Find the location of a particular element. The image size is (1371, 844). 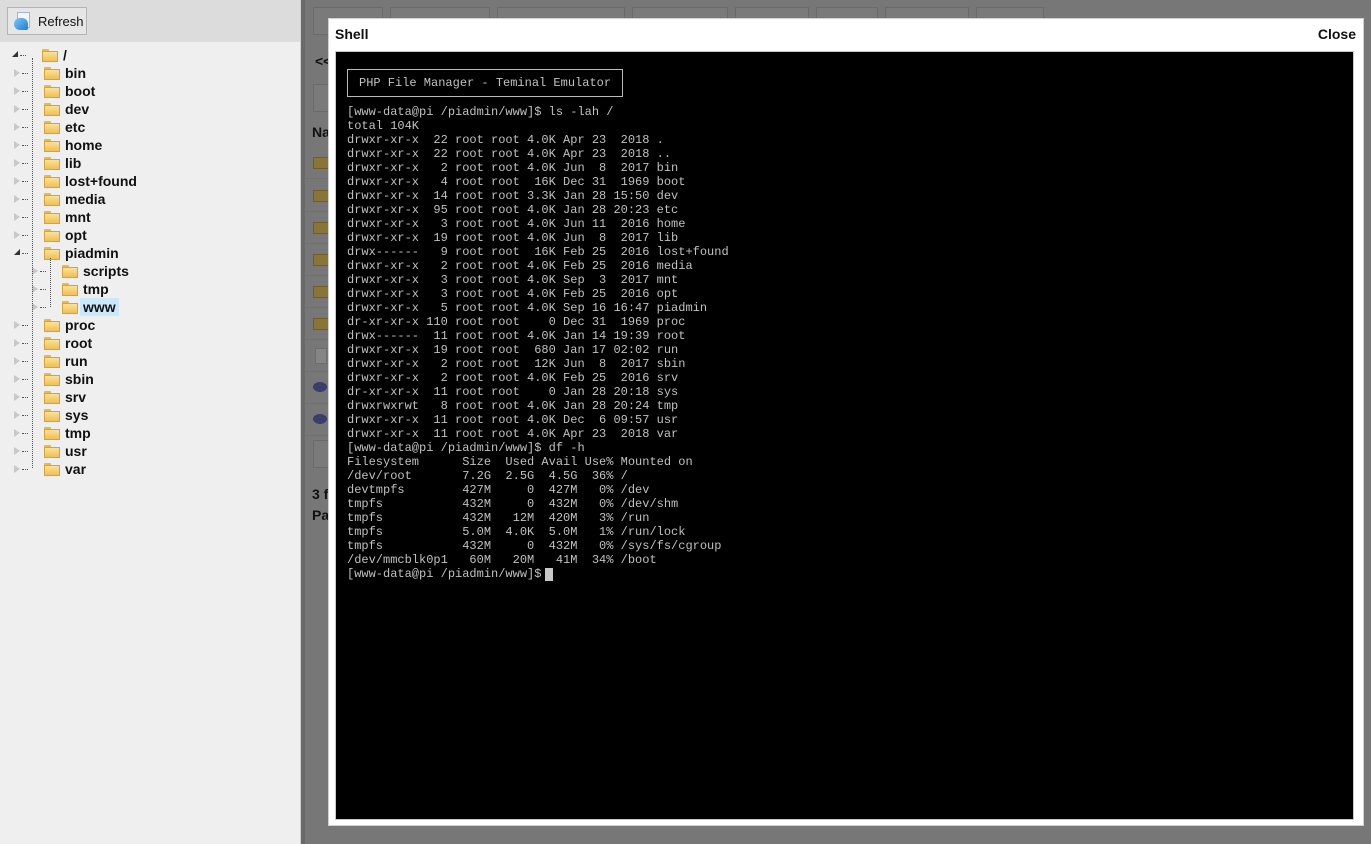

tree-node-label: home is located at coordinates (83, 145).